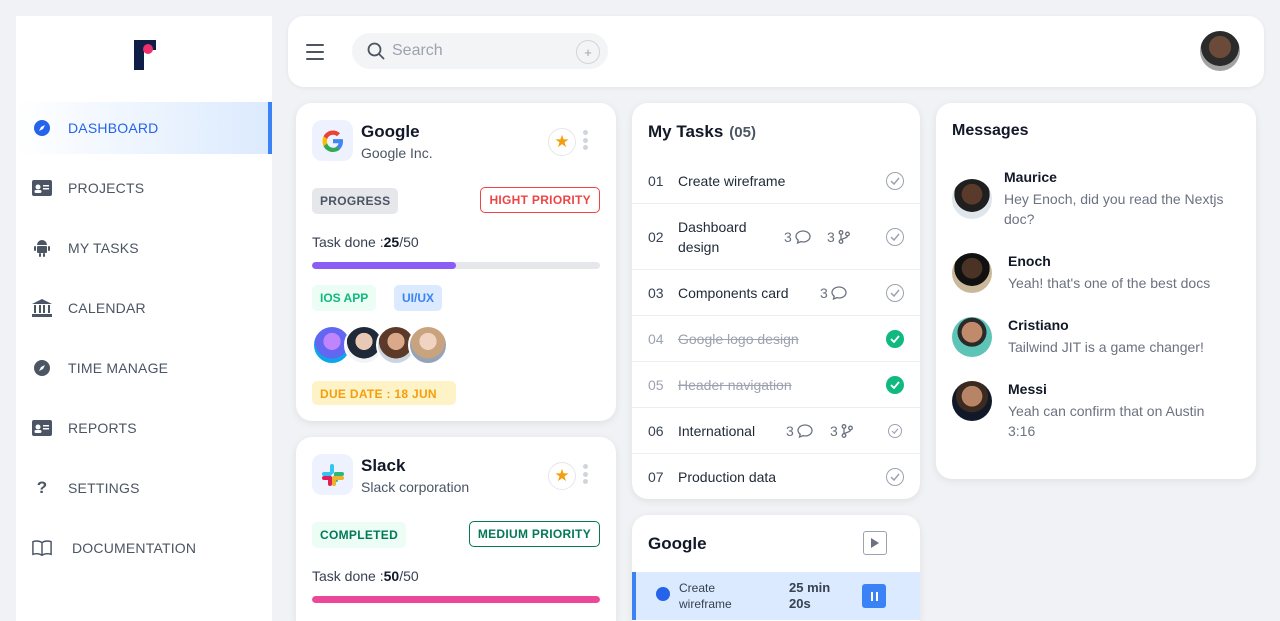 The height and width of the screenshot is (621, 1280). What do you see at coordinates (118, 368) in the screenshot?
I see `sidebar-item-label: TIME MANAGE` at bounding box center [118, 368].